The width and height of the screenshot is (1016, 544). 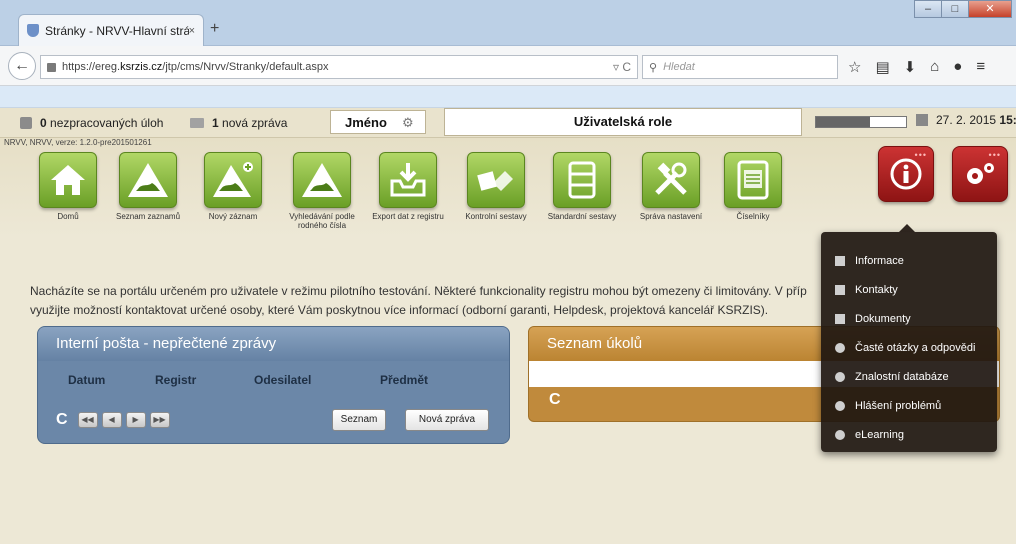 I want to click on unprocessed-tasks: 0 nezpracovaných úloh, so click(x=91, y=123).